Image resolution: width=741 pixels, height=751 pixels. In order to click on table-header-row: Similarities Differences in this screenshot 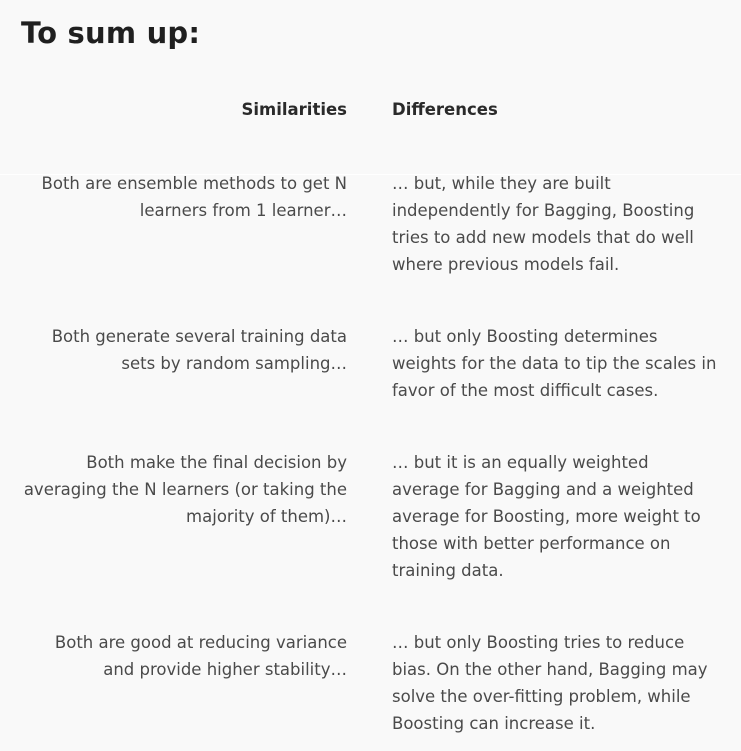, I will do `click(370, 112)`.